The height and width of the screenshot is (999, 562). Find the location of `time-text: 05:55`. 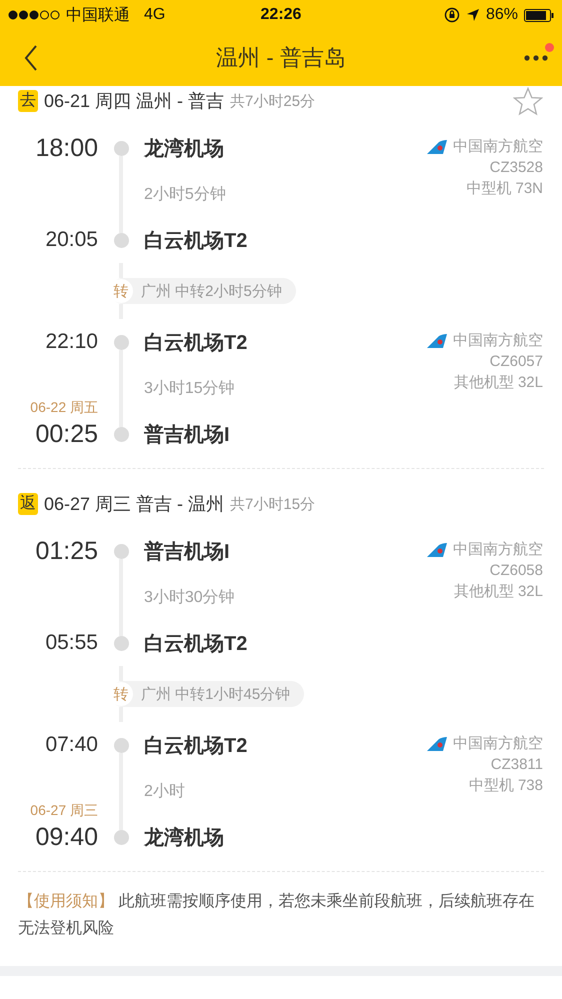

time-text: 05:55 is located at coordinates (71, 643).